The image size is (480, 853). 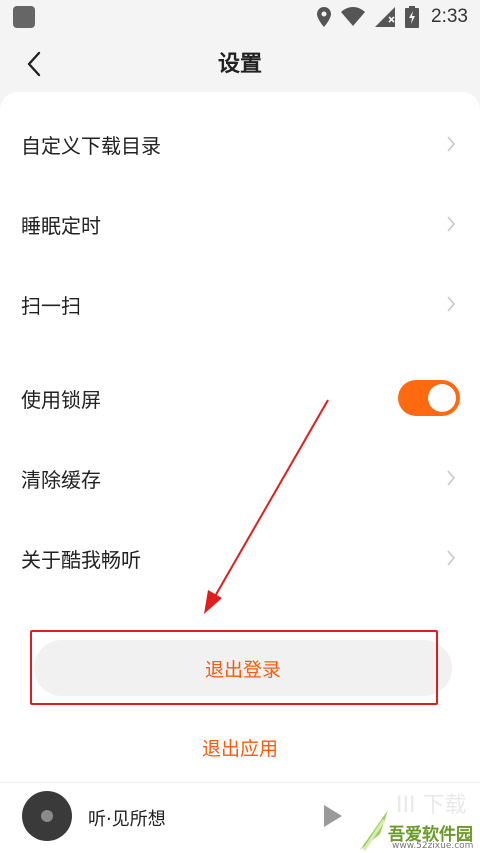 I want to click on status-icons: 2:33, so click(x=392, y=17).